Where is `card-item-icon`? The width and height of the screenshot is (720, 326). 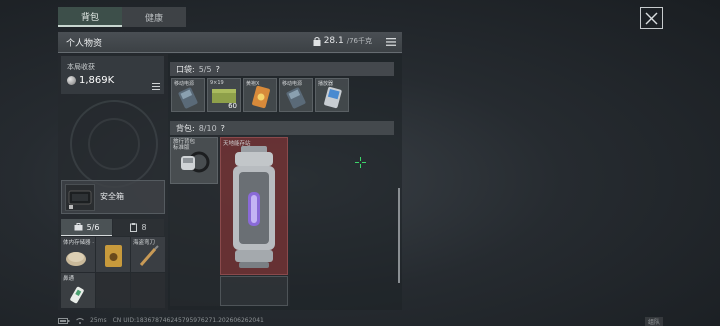 card-item-icon is located at coordinates (113, 256).